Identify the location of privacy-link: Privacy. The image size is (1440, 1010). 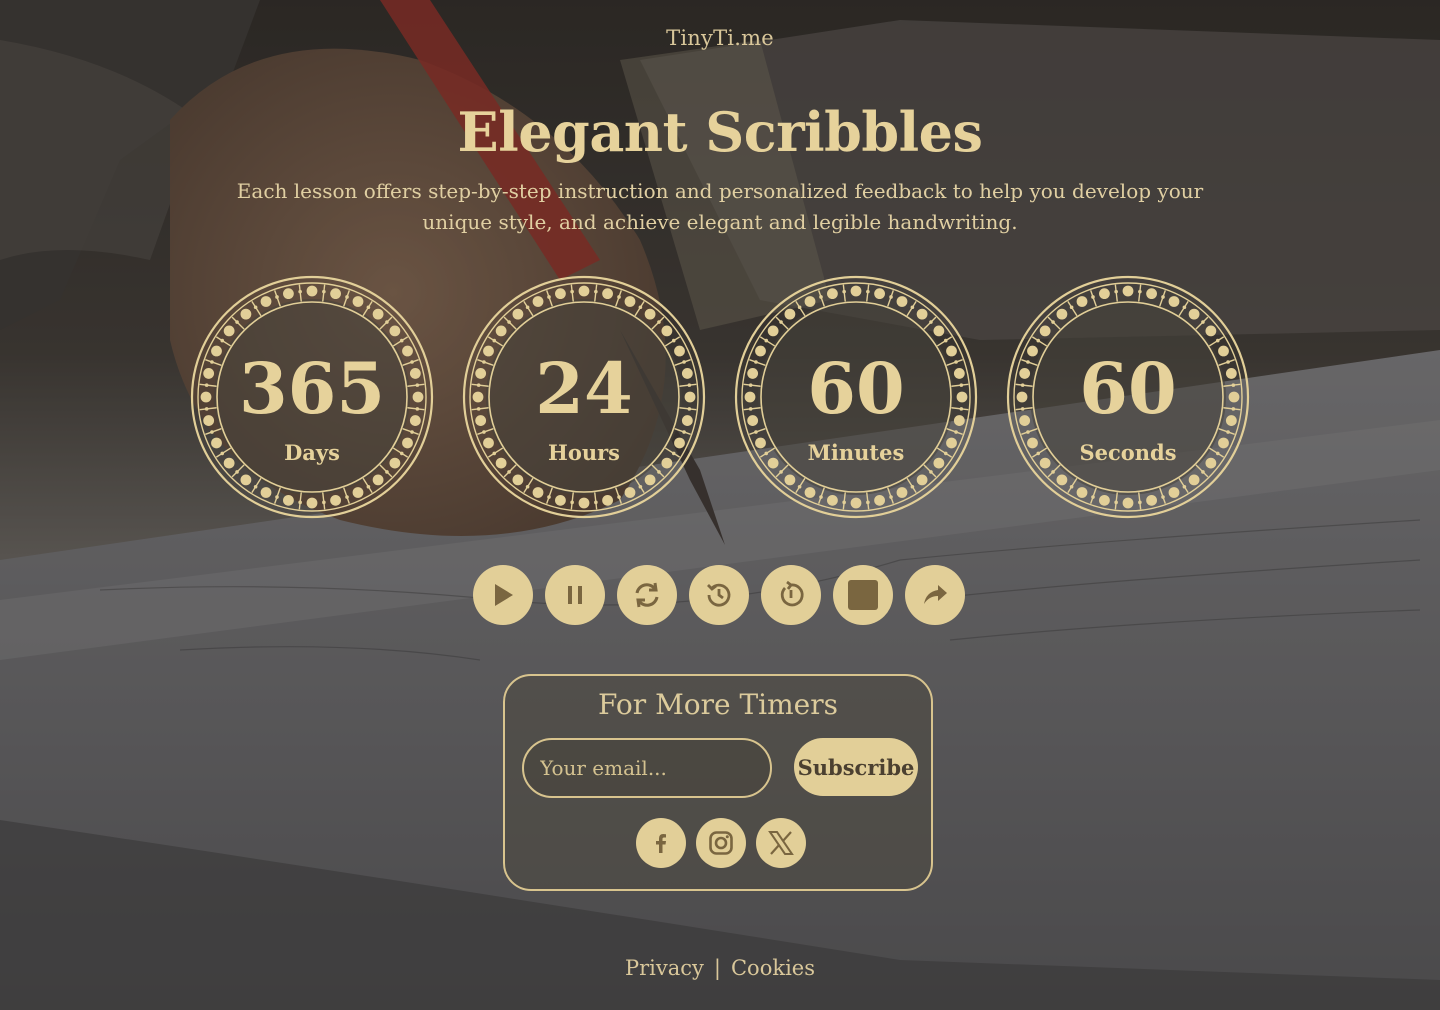
(664, 968).